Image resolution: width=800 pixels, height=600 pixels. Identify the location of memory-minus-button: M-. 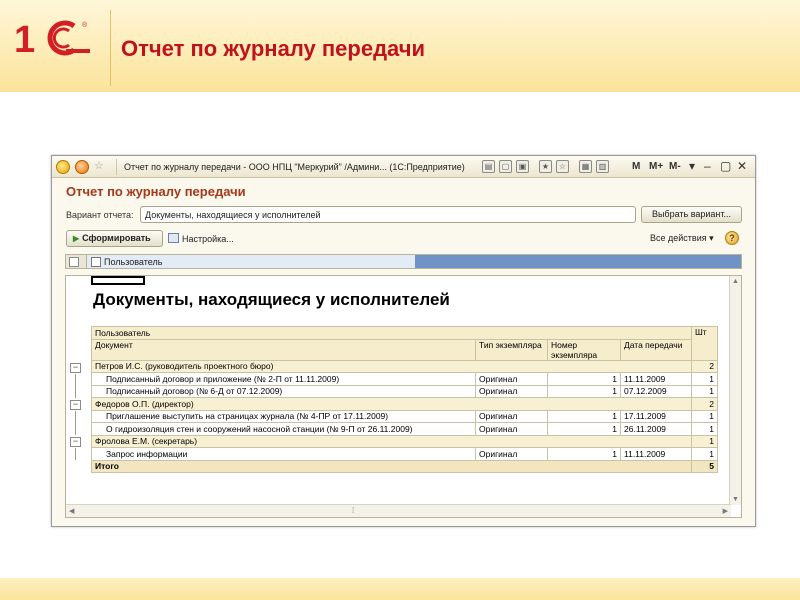
(675, 166).